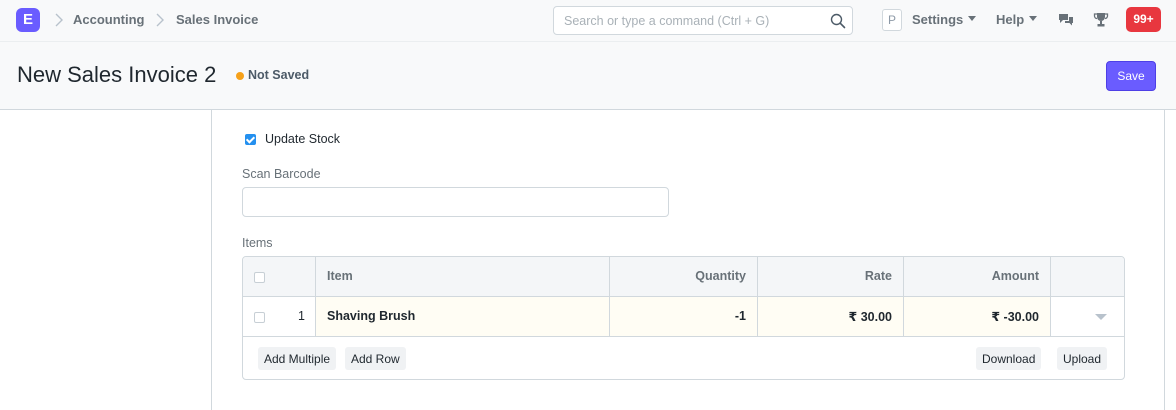  What do you see at coordinates (240, 76) in the screenshot?
I see `status-indicator-dot` at bounding box center [240, 76].